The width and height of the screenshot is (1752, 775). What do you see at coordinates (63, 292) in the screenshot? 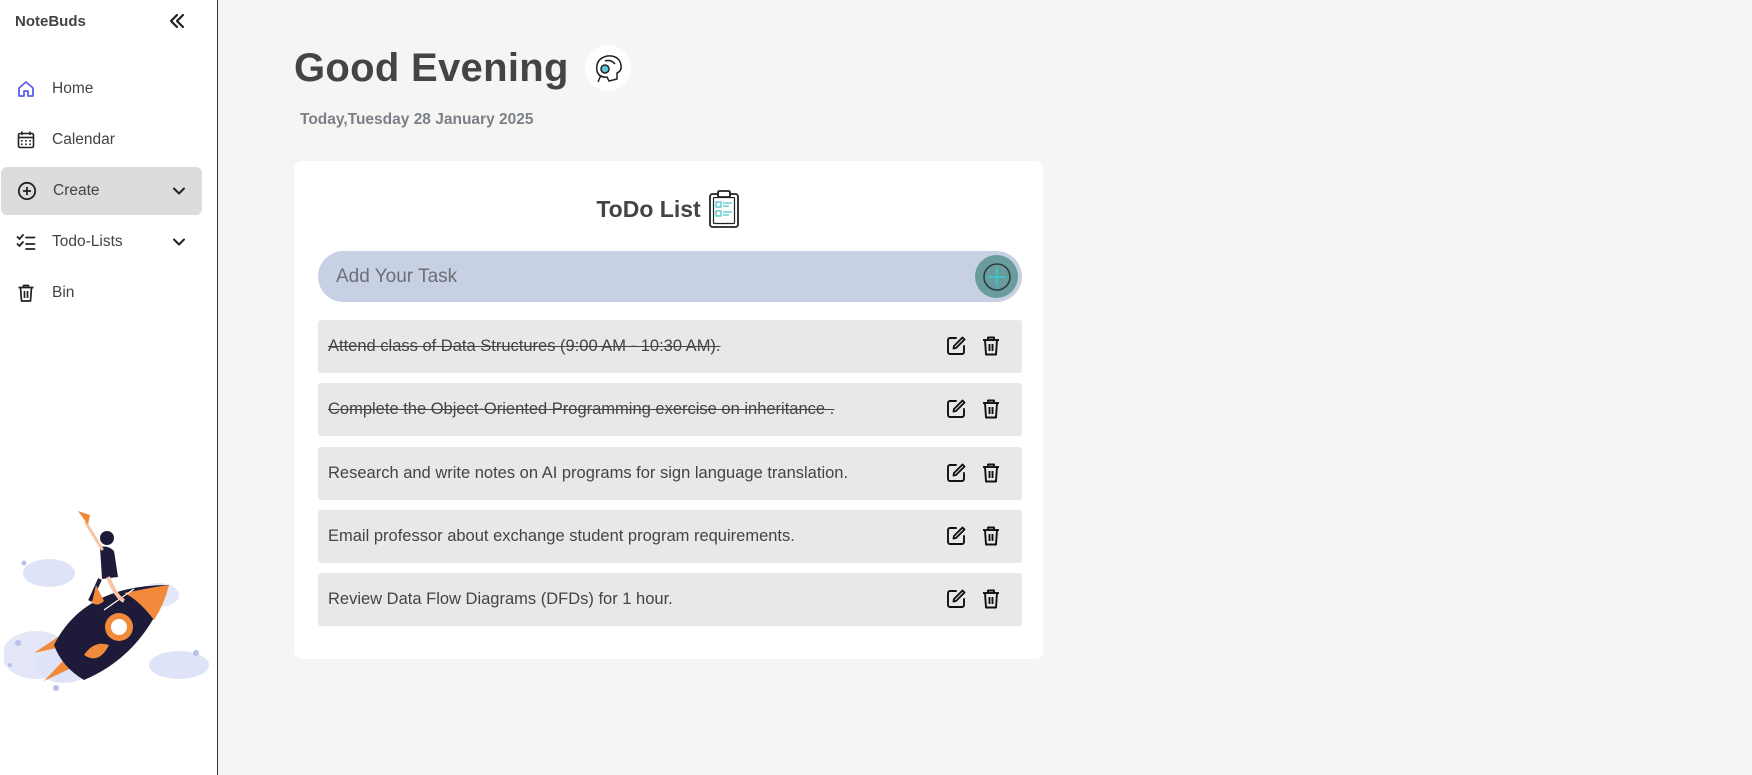
I see `sidebar-item-label: Bin` at bounding box center [63, 292].